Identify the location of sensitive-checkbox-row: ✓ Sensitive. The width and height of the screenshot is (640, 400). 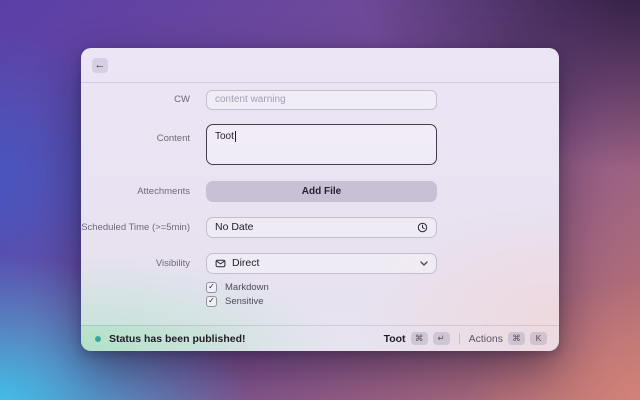
(382, 301).